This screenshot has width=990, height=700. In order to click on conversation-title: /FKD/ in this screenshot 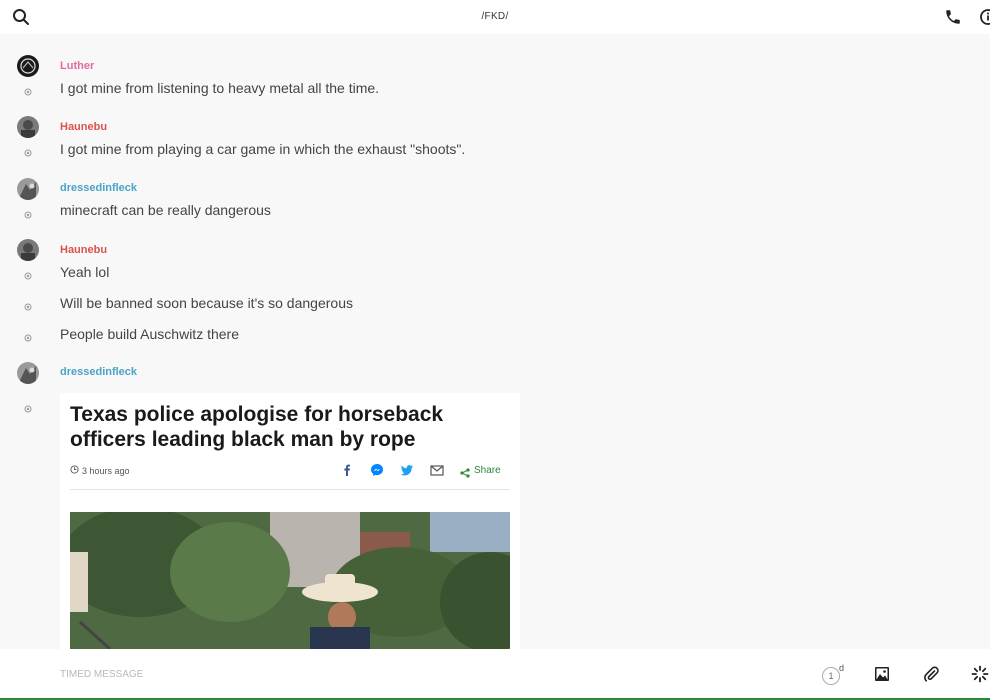, I will do `click(495, 16)`.